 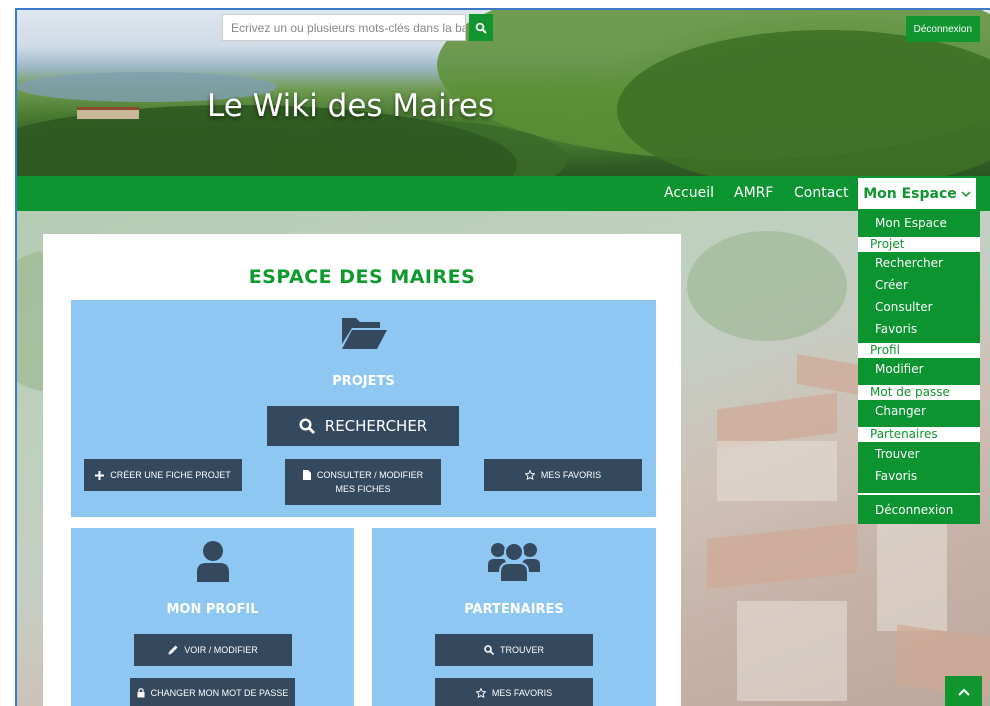 I want to click on back-to-top-button, so click(x=963, y=691).